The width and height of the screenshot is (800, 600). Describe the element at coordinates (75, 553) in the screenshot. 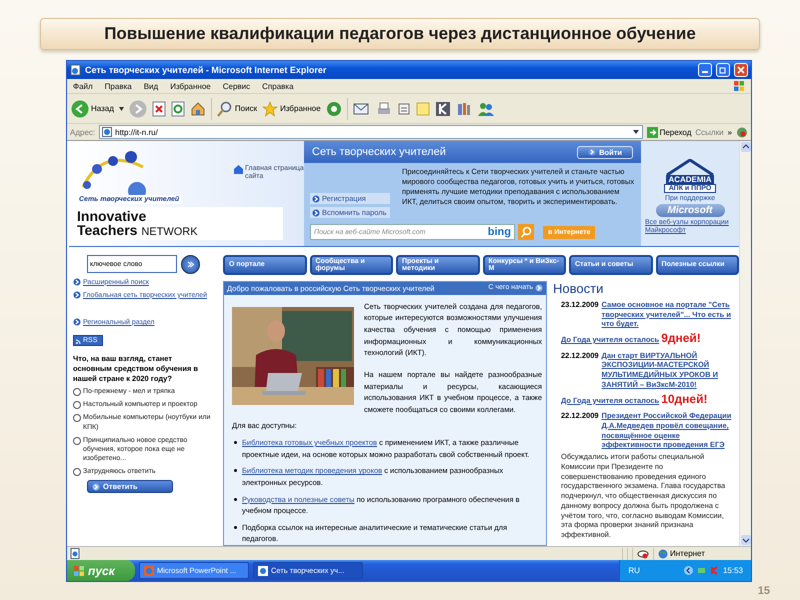

I see `page-icon` at that location.